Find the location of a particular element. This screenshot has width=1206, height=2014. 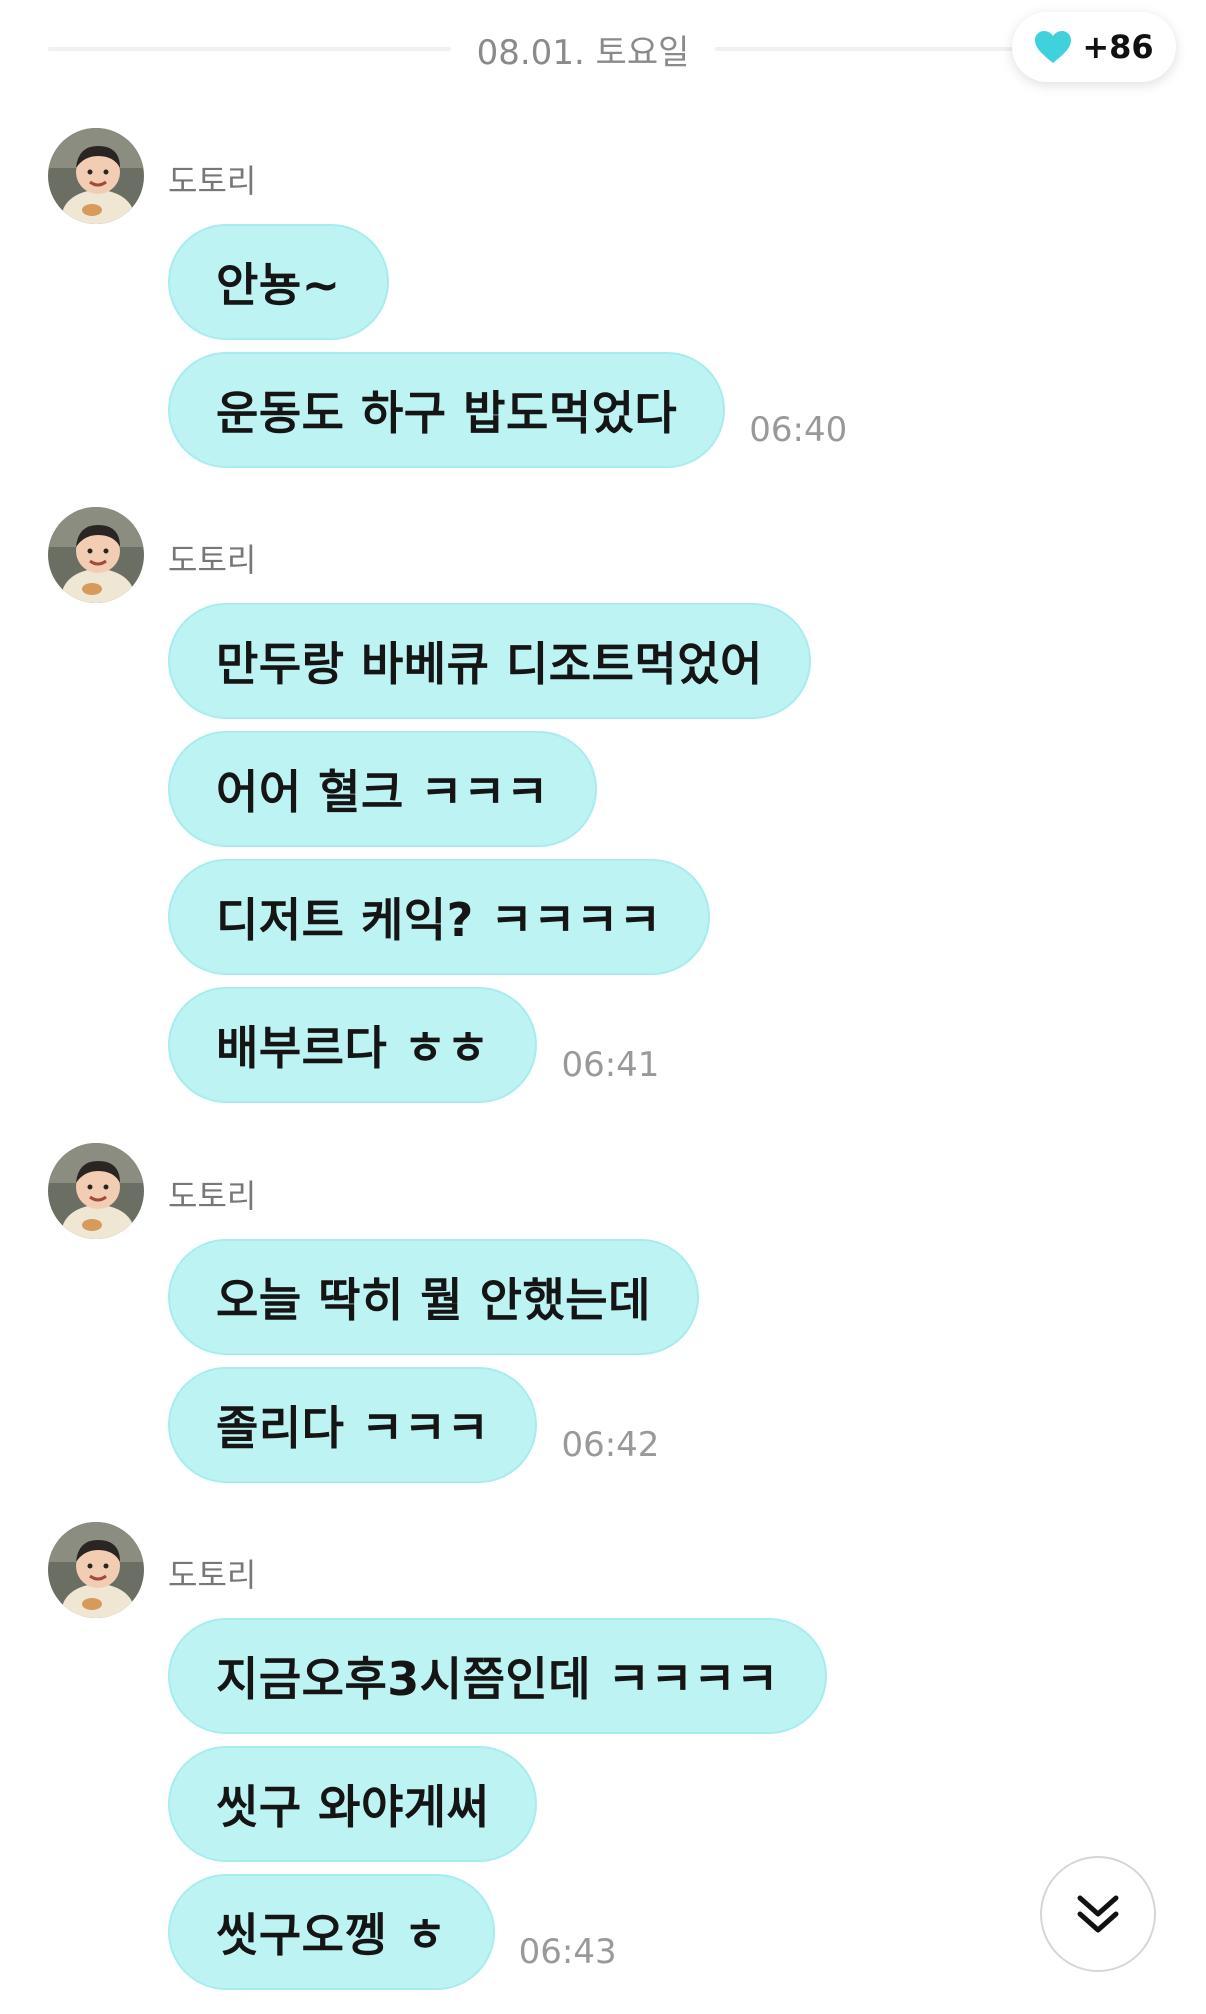

message-row: 어어 혈크 ㅋㅋㅋ is located at coordinates (382, 789).